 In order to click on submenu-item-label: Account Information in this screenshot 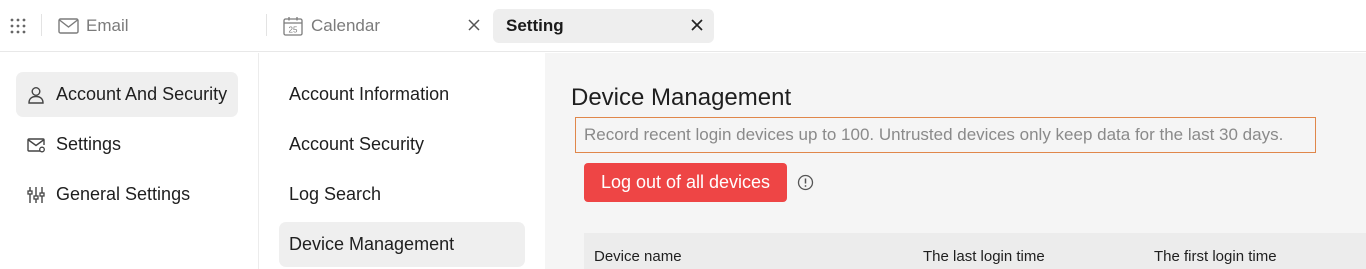, I will do `click(369, 94)`.